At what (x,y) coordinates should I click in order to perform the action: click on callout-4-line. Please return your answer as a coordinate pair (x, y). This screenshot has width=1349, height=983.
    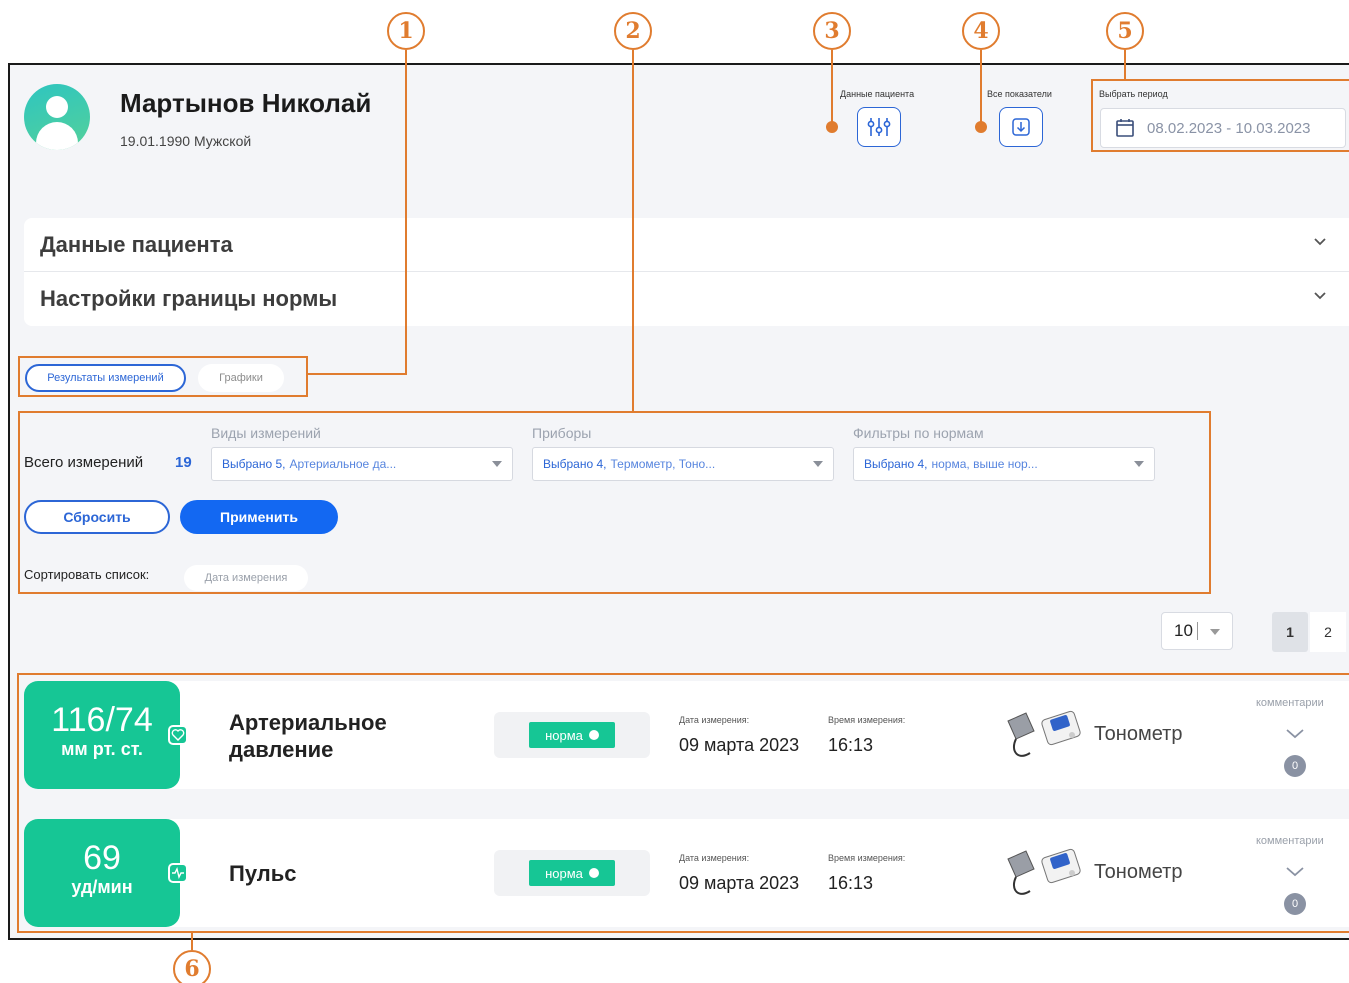
    Looking at the image, I should click on (981, 88).